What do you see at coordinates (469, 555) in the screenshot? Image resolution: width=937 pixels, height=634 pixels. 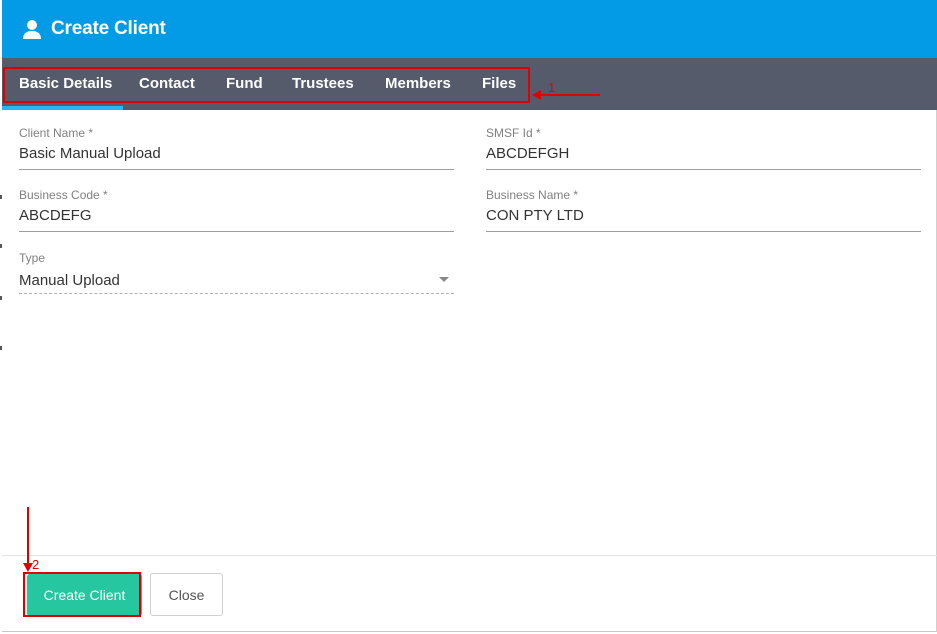 I see `footer-divider` at bounding box center [469, 555].